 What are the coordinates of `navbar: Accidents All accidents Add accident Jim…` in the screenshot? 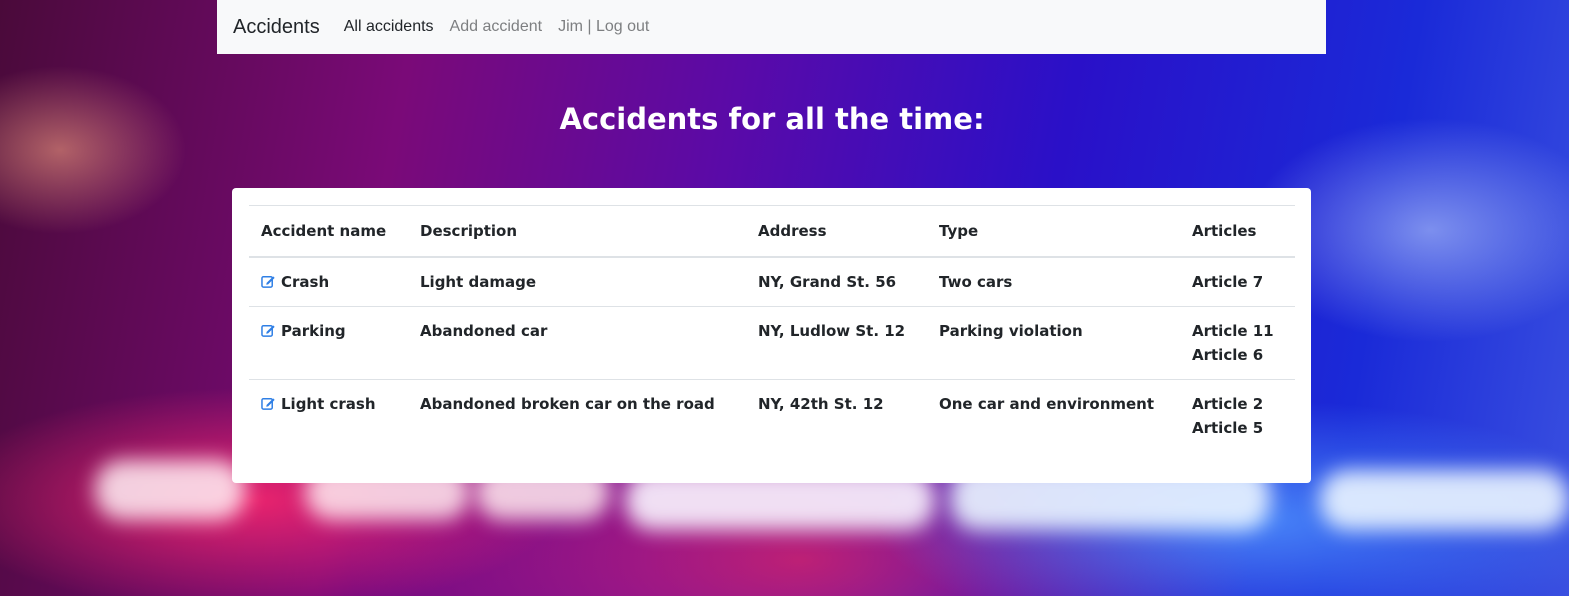 It's located at (771, 27).